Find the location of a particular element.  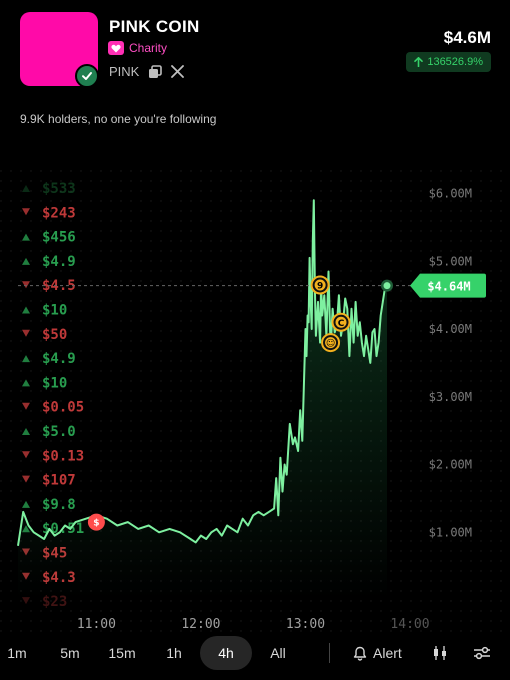

trade-marker: C is located at coordinates (341, 322).